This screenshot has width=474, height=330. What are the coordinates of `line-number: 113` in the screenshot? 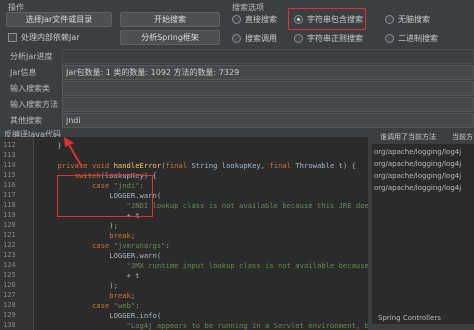 It's located at (9, 155).